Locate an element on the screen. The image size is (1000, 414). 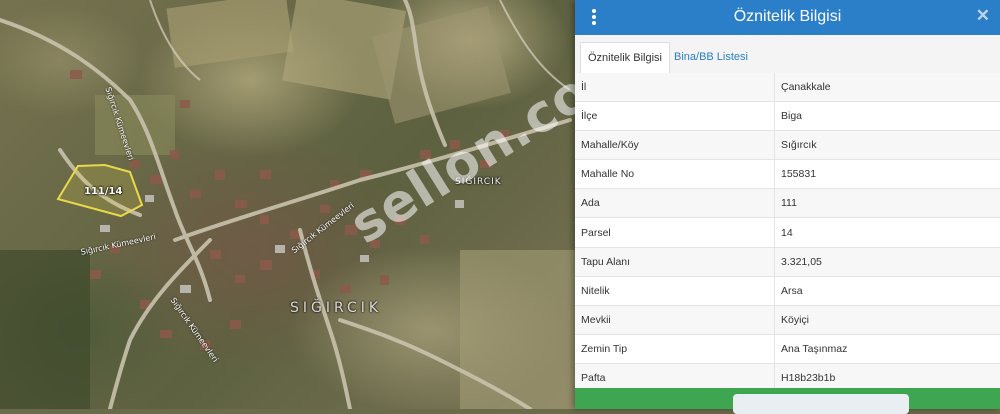
attribute-value: Sığırcık is located at coordinates (887, 145).